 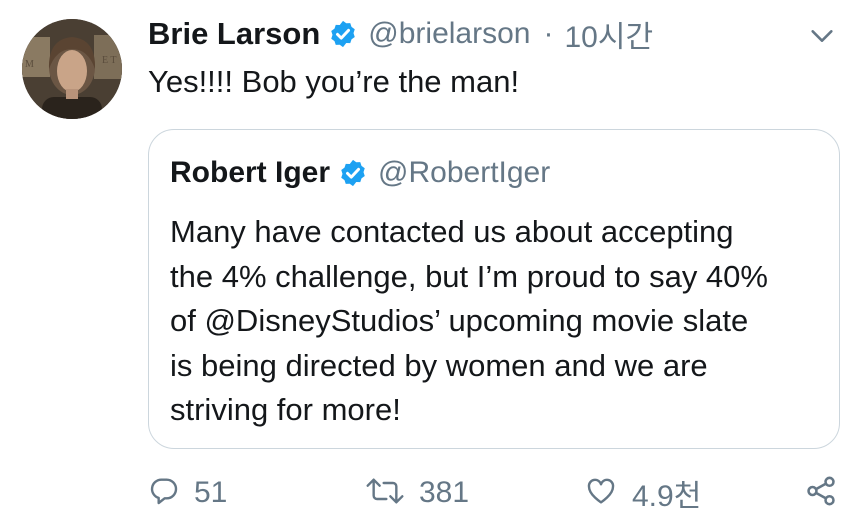 What do you see at coordinates (439, 365) in the screenshot?
I see `quoted-text-line: is being directed by women and we are` at bounding box center [439, 365].